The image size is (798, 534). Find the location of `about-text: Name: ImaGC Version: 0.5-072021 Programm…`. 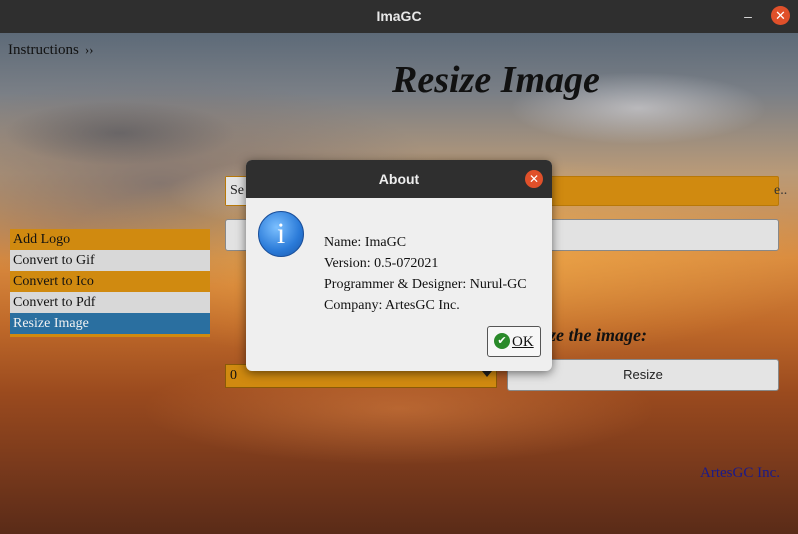

about-text: Name: ImaGC Version: 0.5-072021 Programm… is located at coordinates (425, 274).